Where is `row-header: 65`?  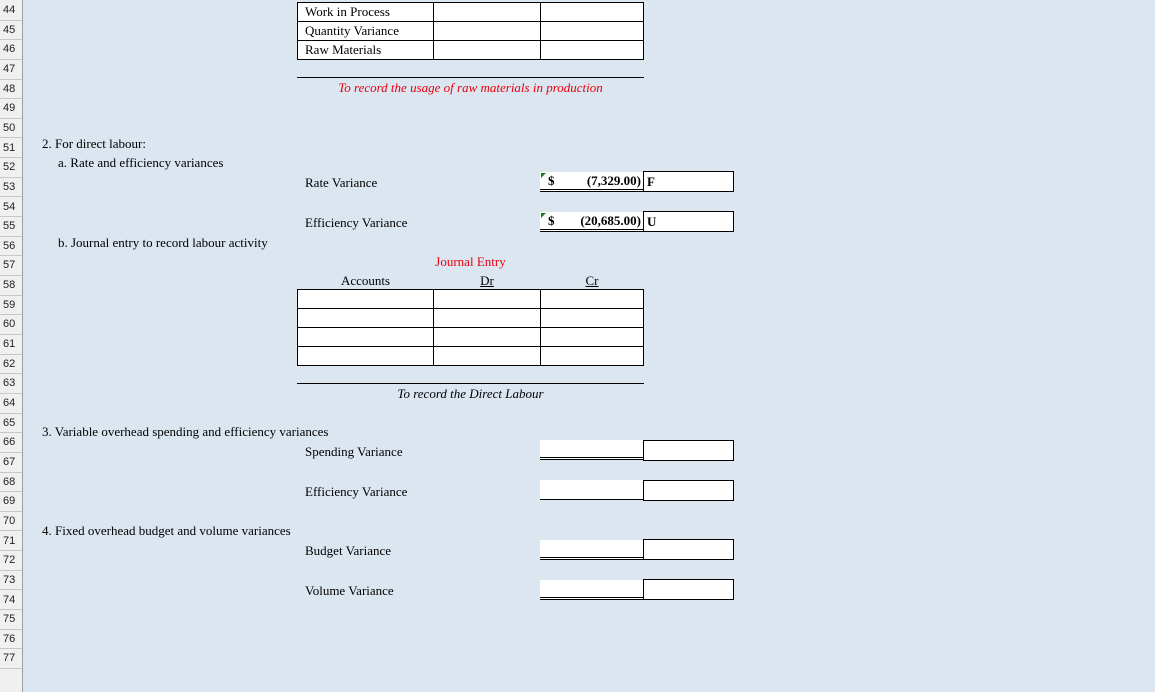
row-header: 65 is located at coordinates (11, 424).